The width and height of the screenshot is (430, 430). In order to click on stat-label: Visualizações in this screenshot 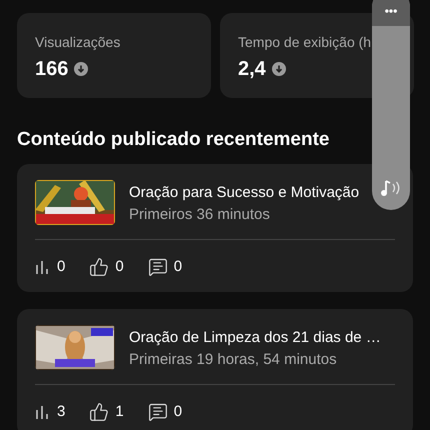, I will do `click(78, 42)`.